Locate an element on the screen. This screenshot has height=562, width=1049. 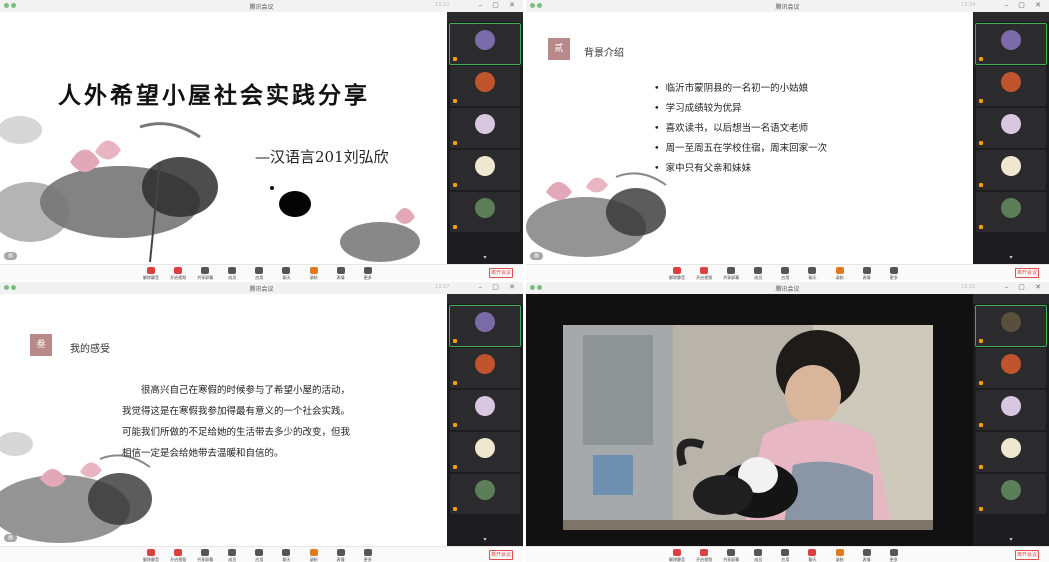
participant-sidebar: 13:27 ▾ is located at coordinates (479, 415).